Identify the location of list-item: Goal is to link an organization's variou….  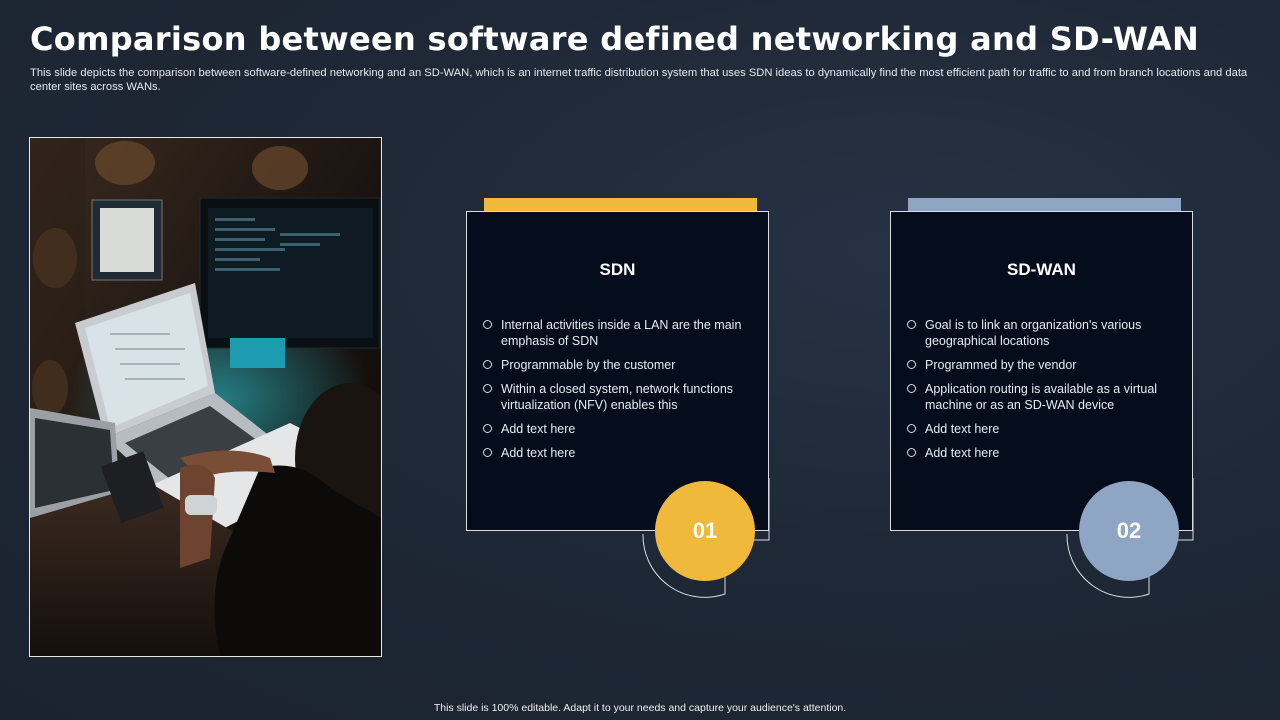
(1043, 333).